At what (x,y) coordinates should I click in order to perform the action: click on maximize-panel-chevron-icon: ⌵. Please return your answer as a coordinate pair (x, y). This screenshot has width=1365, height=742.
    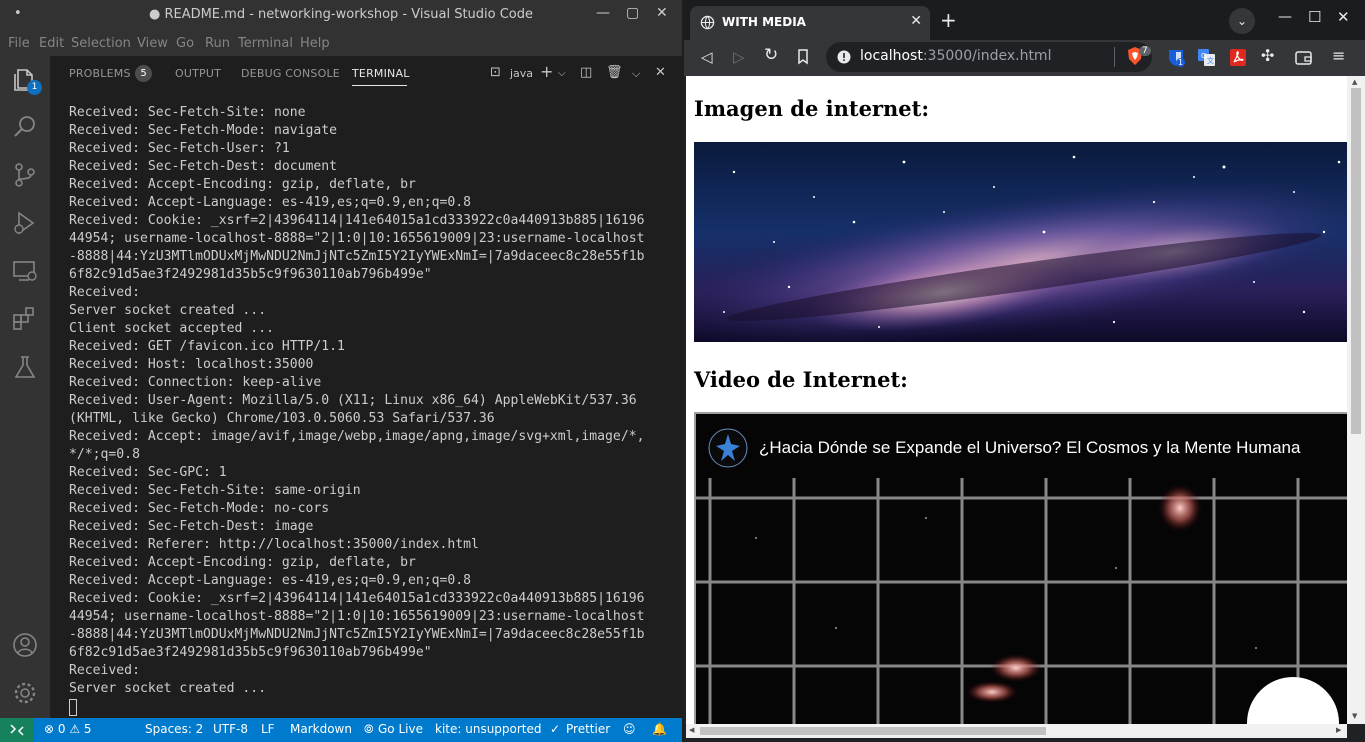
    Looking at the image, I should click on (636, 74).